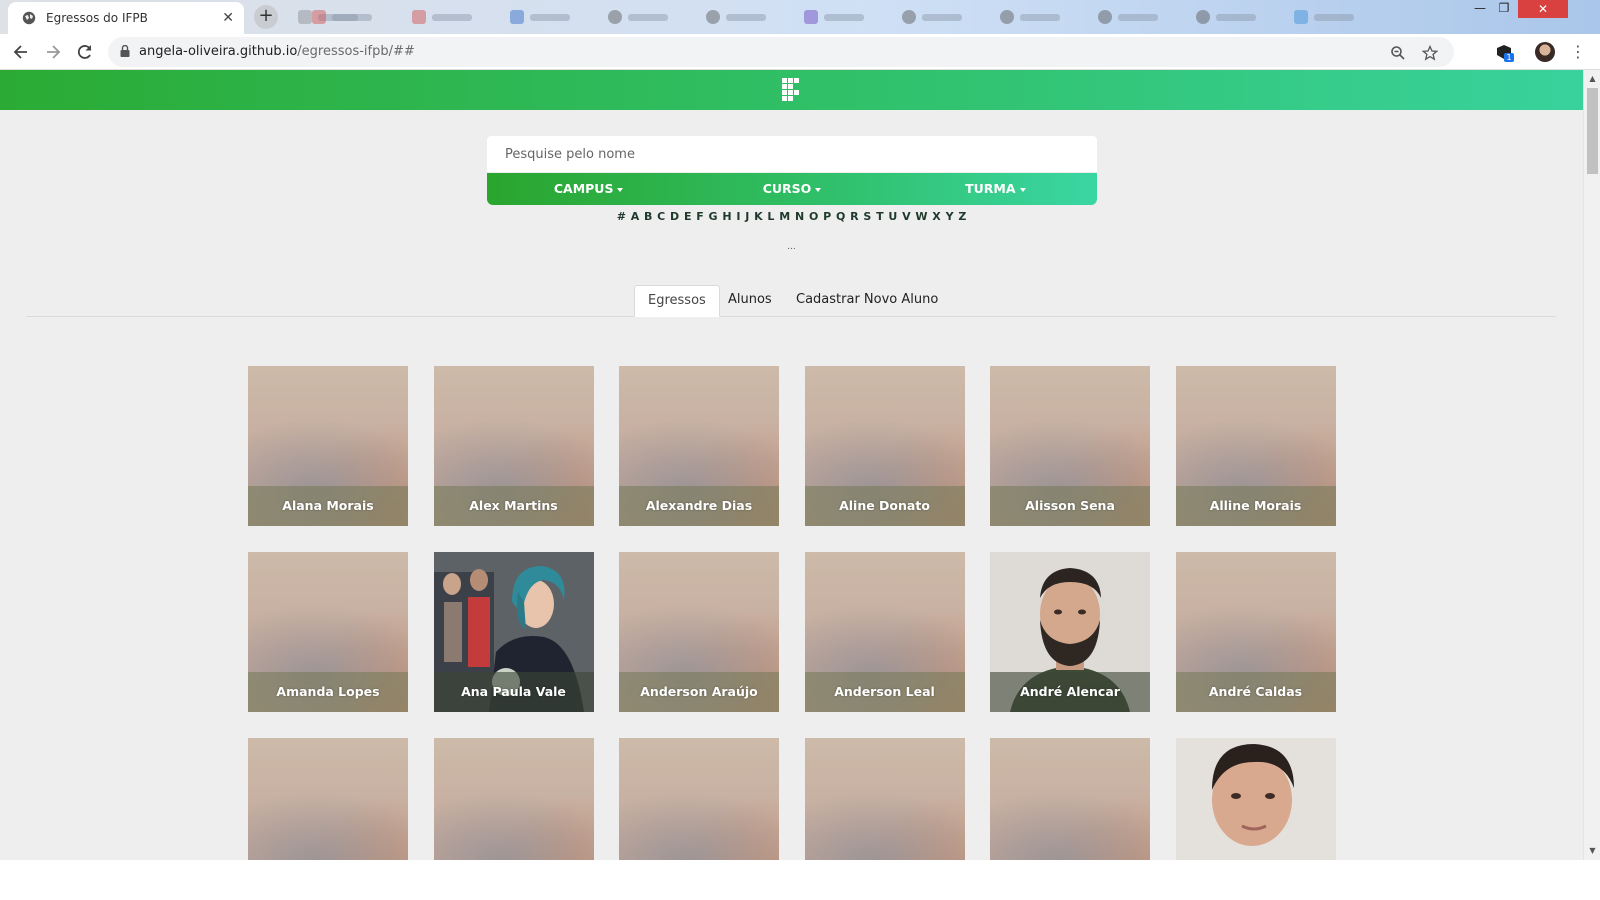 The height and width of the screenshot is (900, 1600). What do you see at coordinates (813, 216) in the screenshot?
I see `letter-filter-link: O` at bounding box center [813, 216].